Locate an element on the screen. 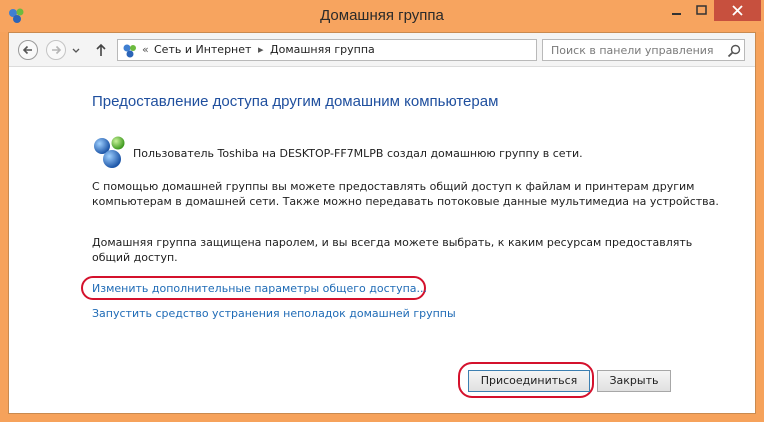 The width and height of the screenshot is (764, 422). title-bar: Домашняя группа is located at coordinates (382, 16).